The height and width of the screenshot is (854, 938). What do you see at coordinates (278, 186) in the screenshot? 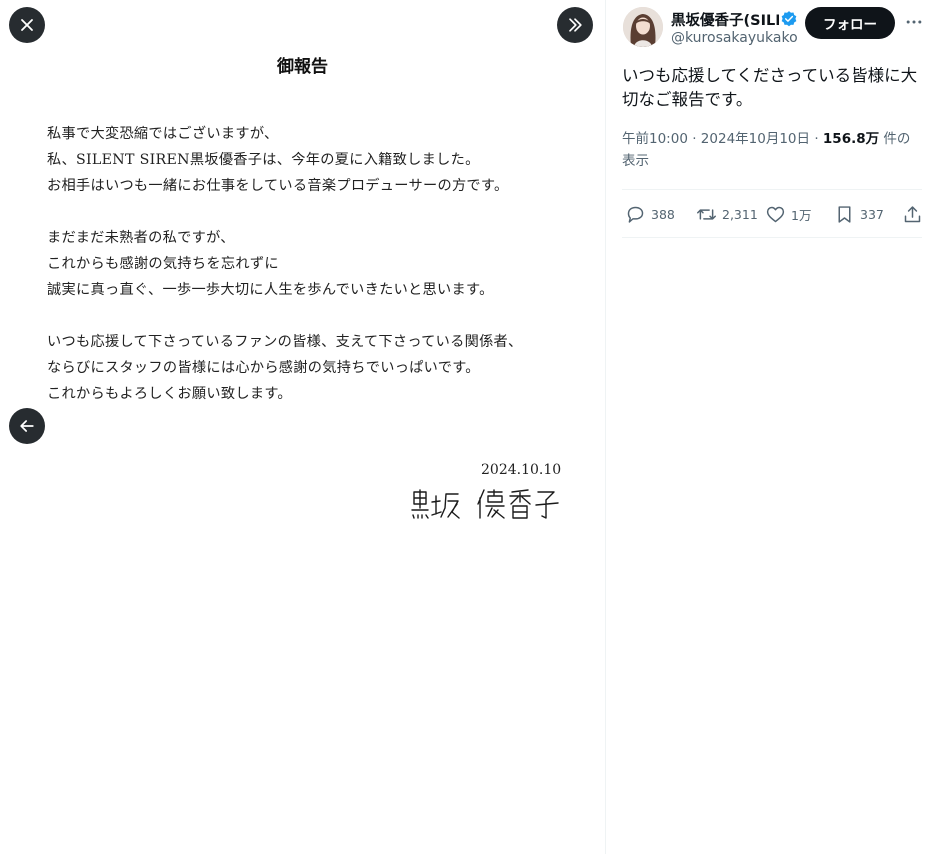
I see `document-line: お相手はいつも一緒にお仕事をしている音楽プロデューサーの方です。` at bounding box center [278, 186].